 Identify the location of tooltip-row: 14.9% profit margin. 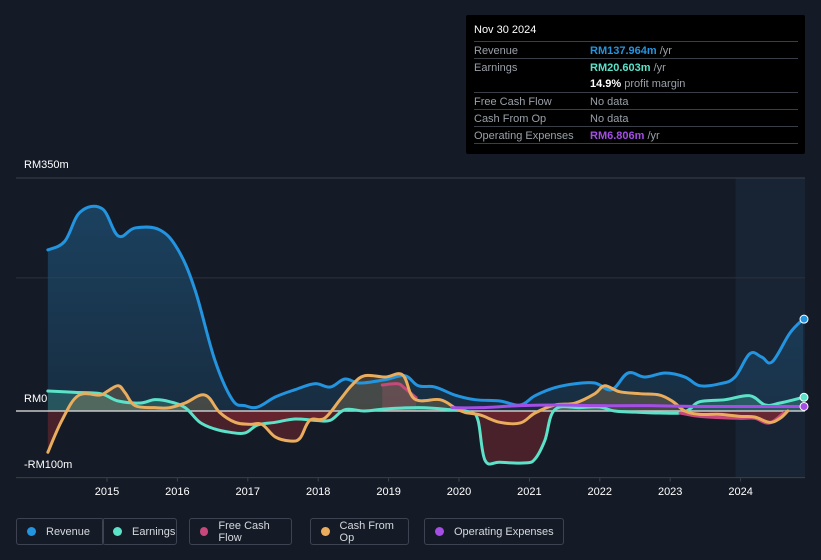
(636, 83).